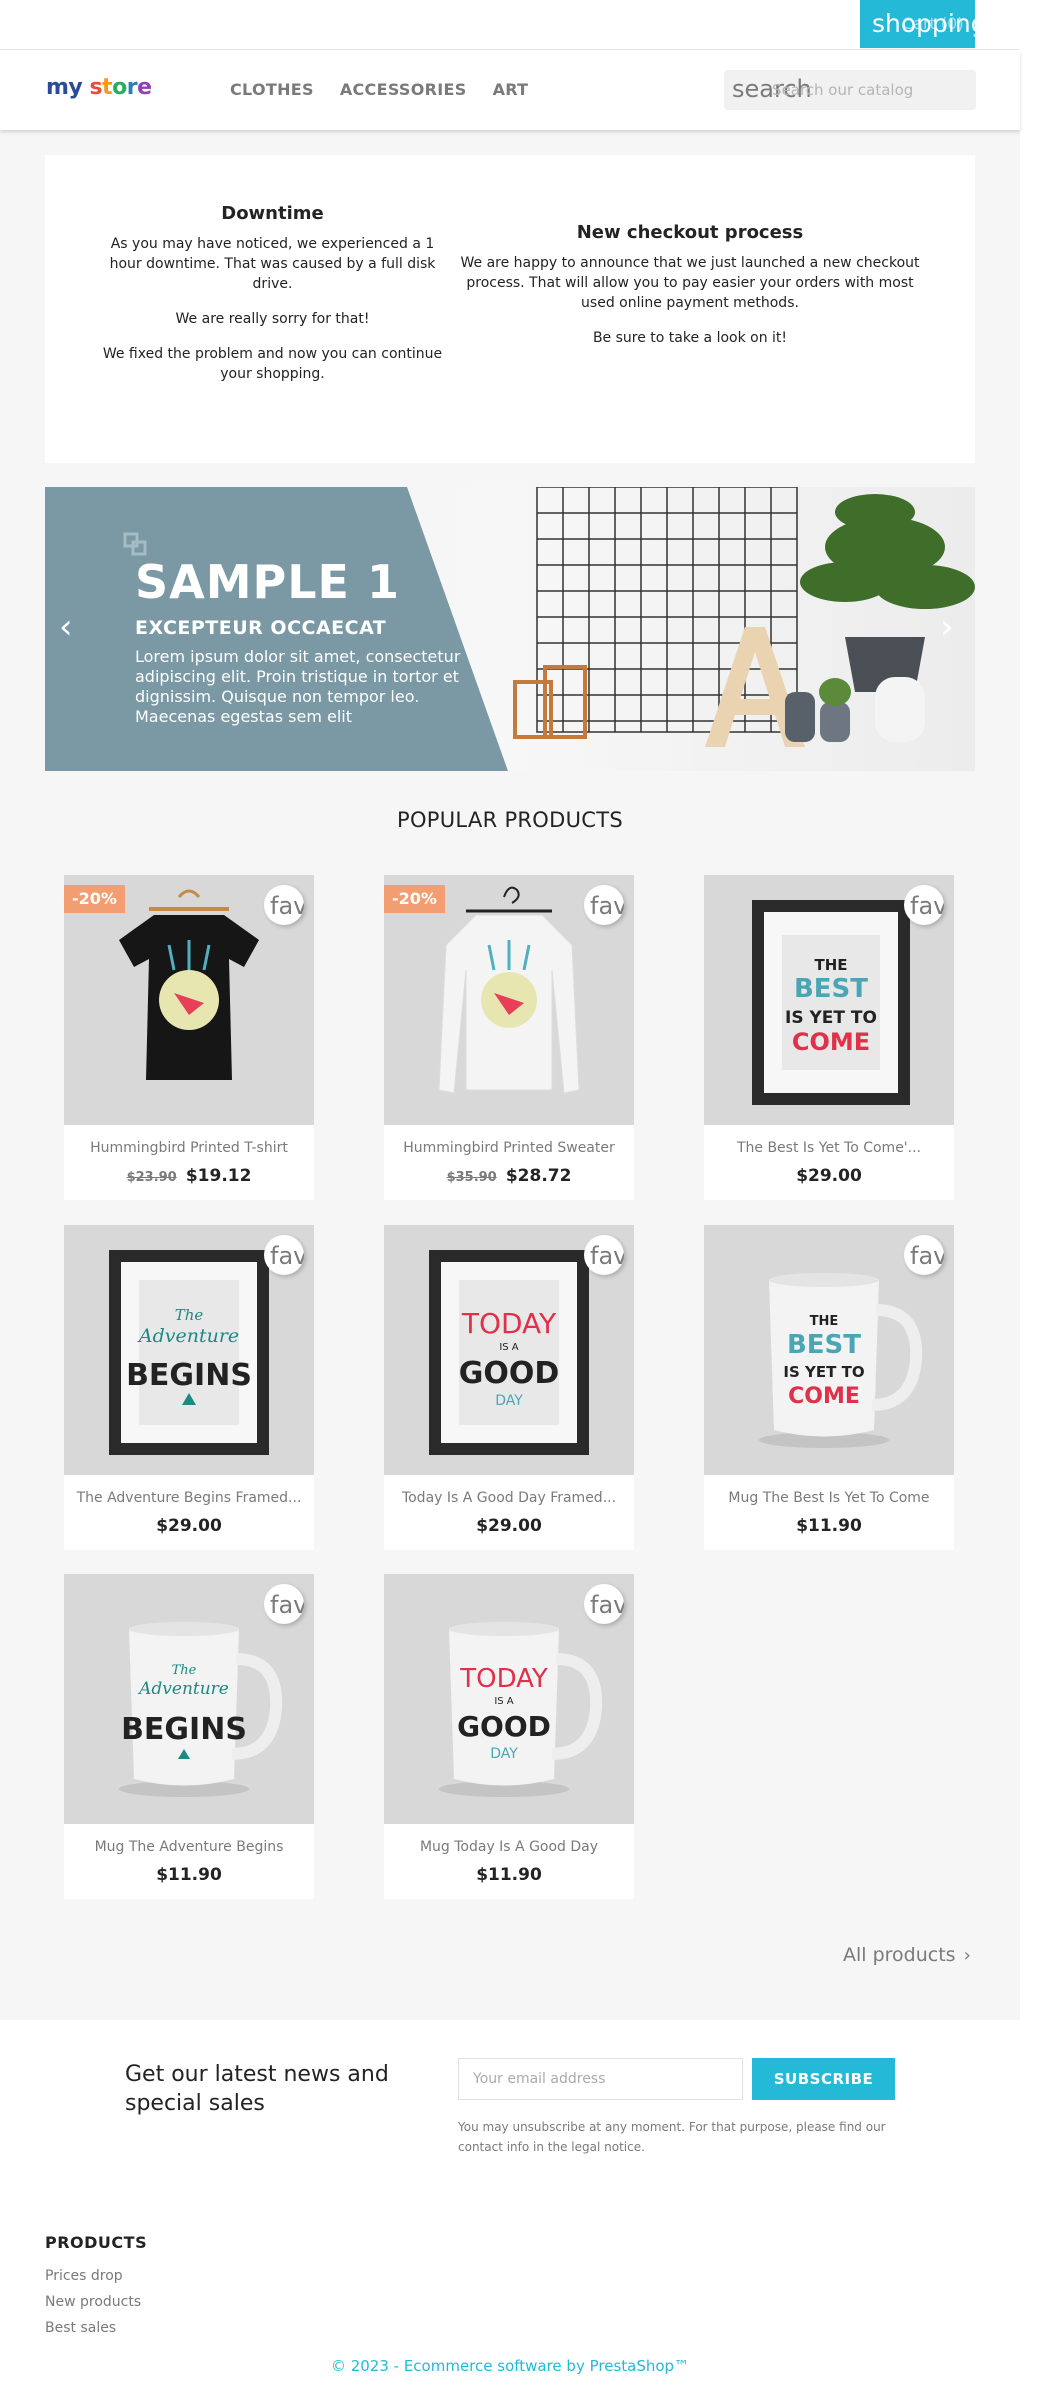 Image resolution: width=1041 pixels, height=2393 pixels. Describe the element at coordinates (272, 89) in the screenshot. I see `nav-clothes: CLOTHES` at that location.